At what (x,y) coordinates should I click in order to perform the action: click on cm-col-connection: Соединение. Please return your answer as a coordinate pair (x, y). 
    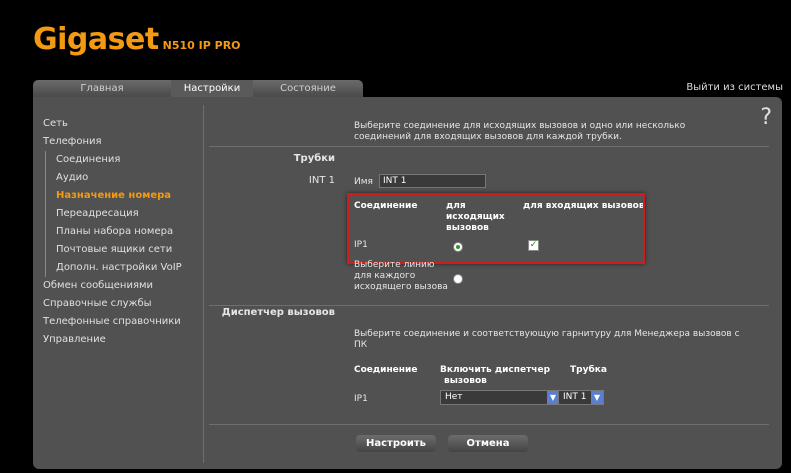
    Looking at the image, I should click on (386, 370).